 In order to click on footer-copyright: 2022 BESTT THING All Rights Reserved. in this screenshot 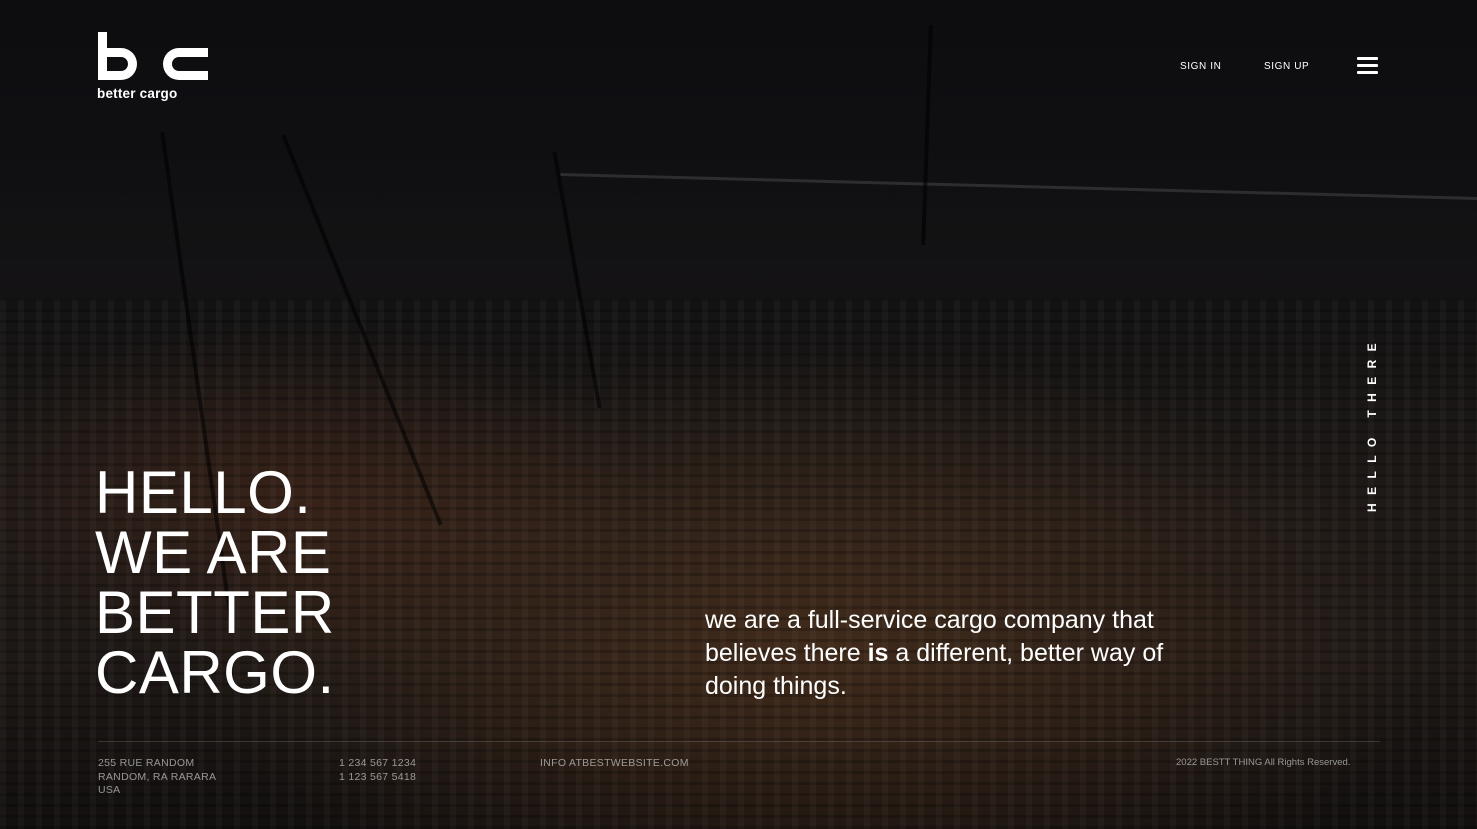, I will do `click(1263, 762)`.